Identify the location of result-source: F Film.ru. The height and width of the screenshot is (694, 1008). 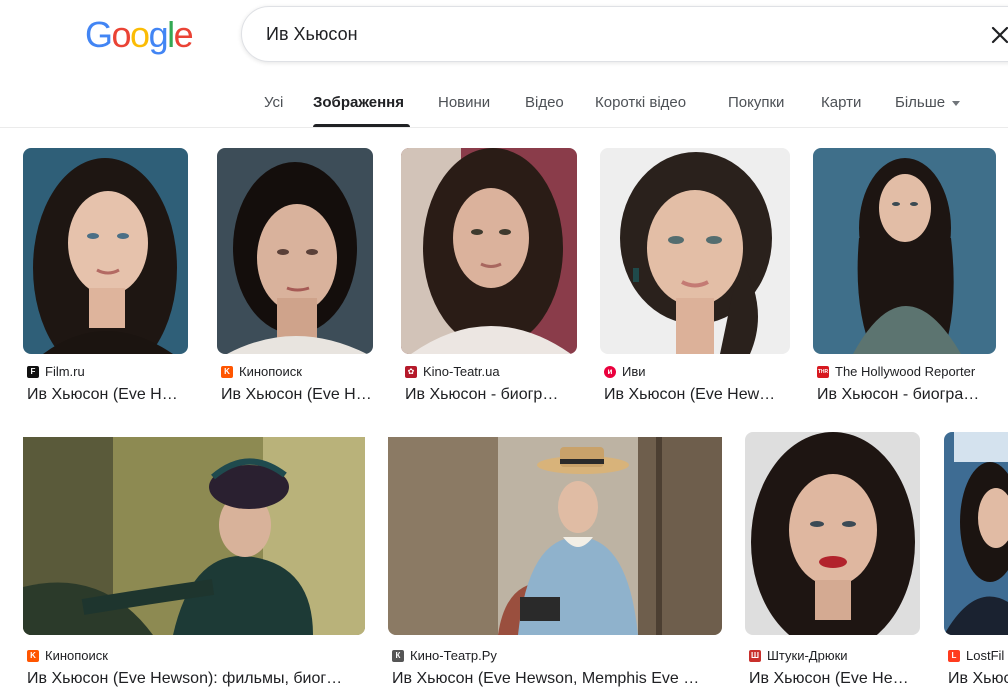
(56, 371).